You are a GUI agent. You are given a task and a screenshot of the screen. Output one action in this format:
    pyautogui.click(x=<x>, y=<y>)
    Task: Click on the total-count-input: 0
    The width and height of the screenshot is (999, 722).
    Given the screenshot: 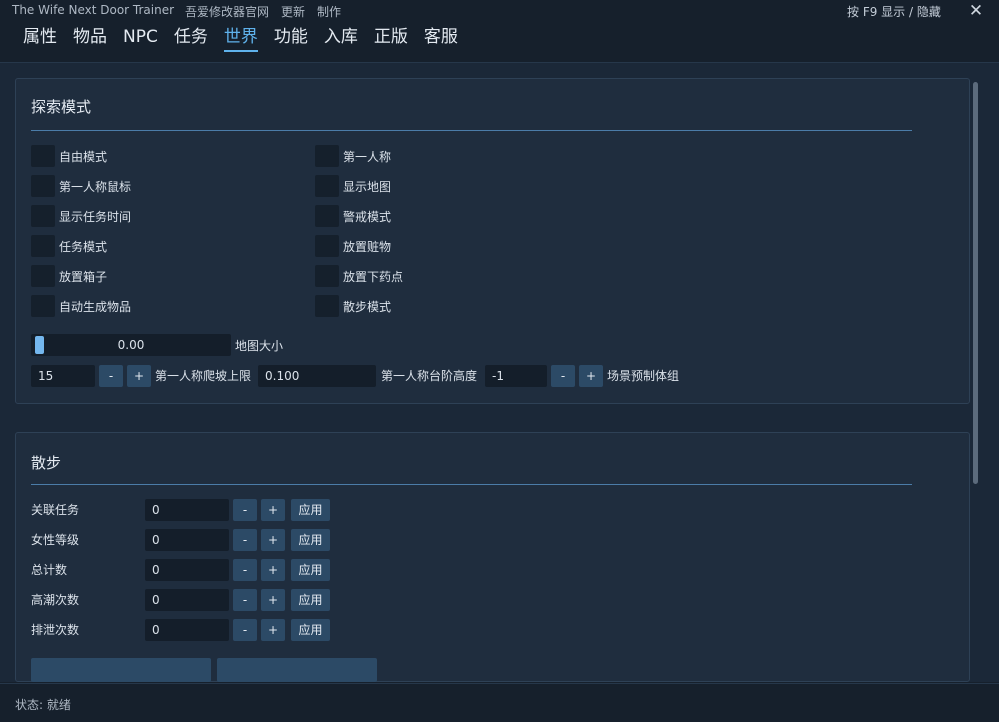 What is the action you would take?
    pyautogui.click(x=187, y=570)
    